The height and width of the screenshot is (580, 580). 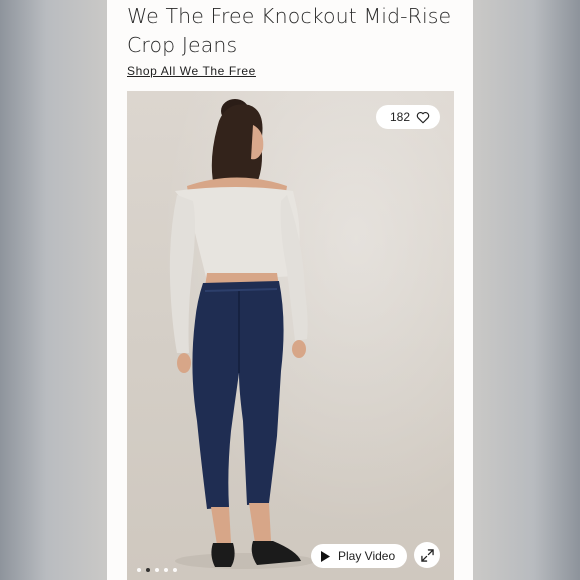 I want to click on product-title: We The Free Knockout Mid-Rise Crop Jeans, so click(x=289, y=30).